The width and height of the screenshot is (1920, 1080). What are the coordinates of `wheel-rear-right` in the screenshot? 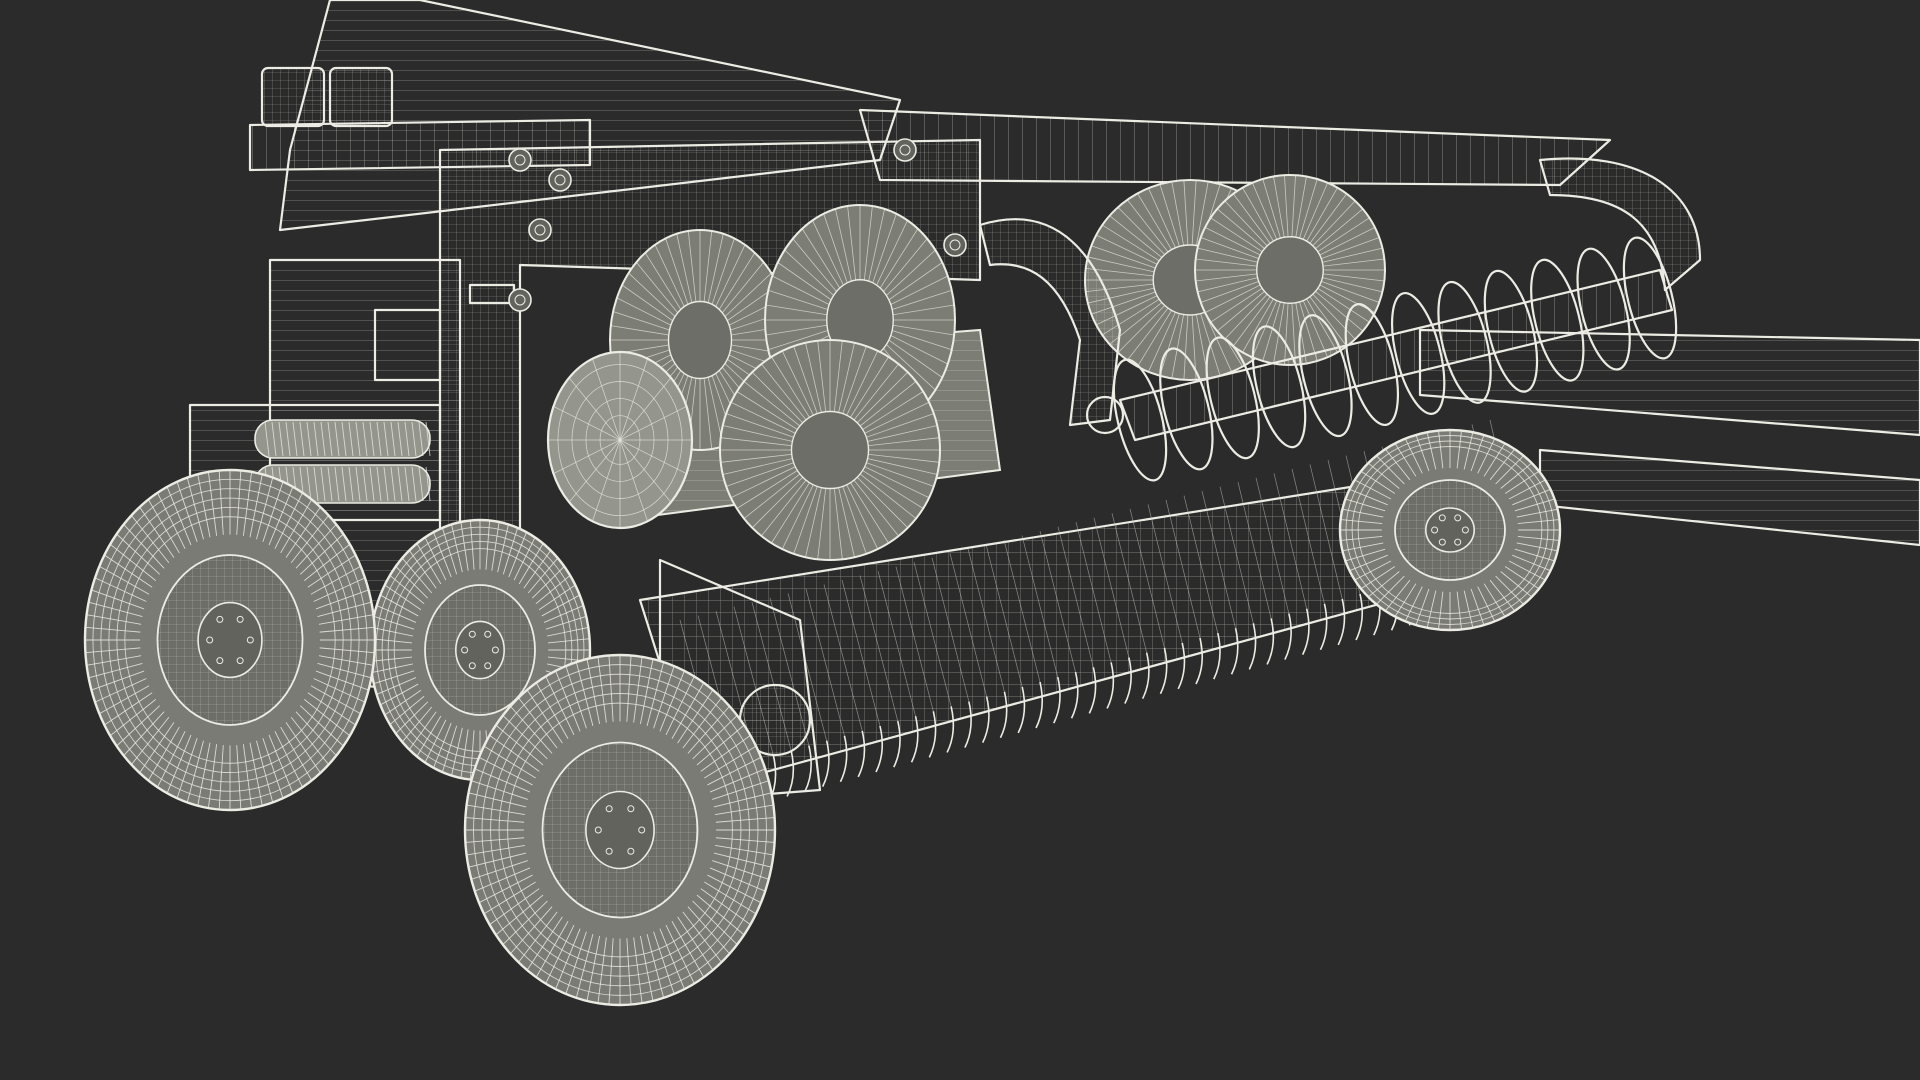 It's located at (1450, 530).